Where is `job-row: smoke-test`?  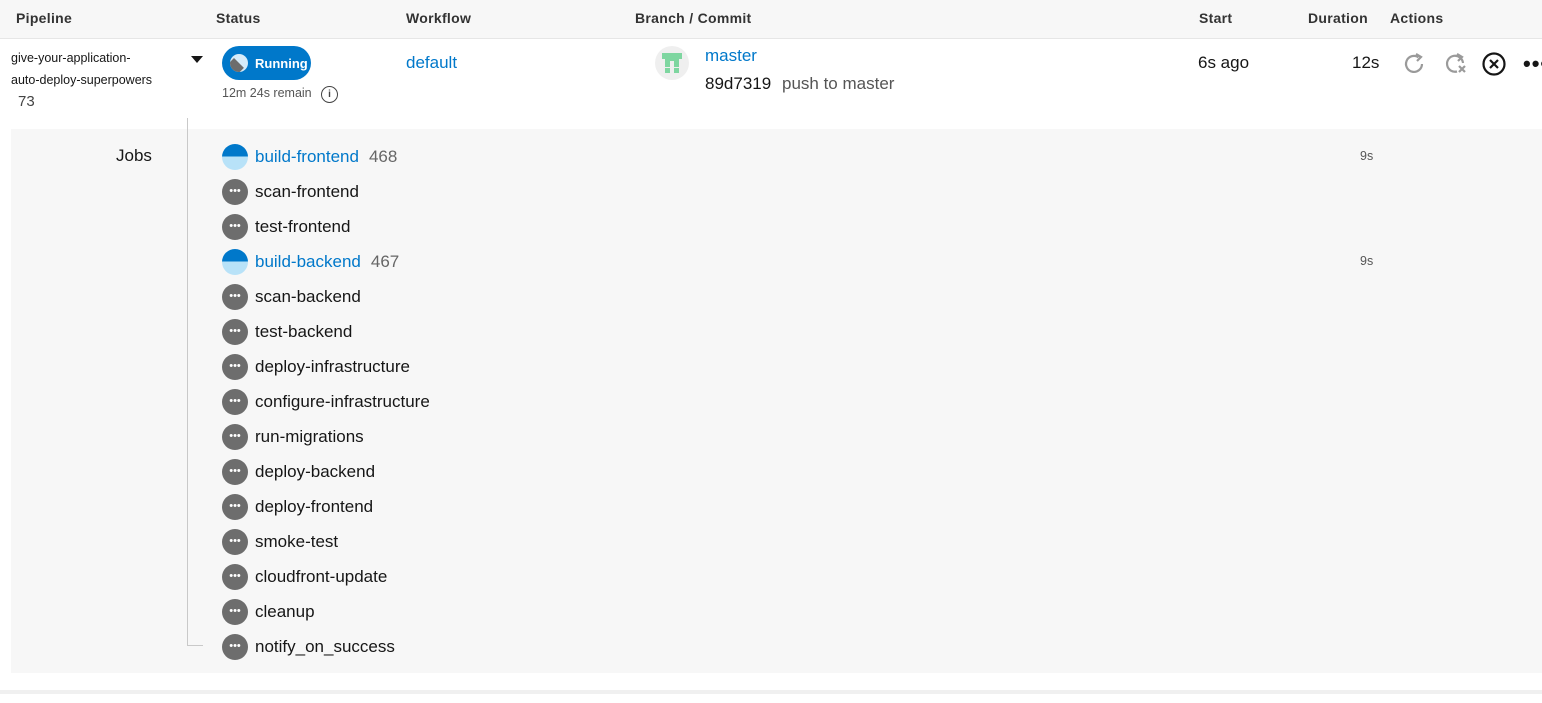
job-row: smoke-test is located at coordinates (280, 542).